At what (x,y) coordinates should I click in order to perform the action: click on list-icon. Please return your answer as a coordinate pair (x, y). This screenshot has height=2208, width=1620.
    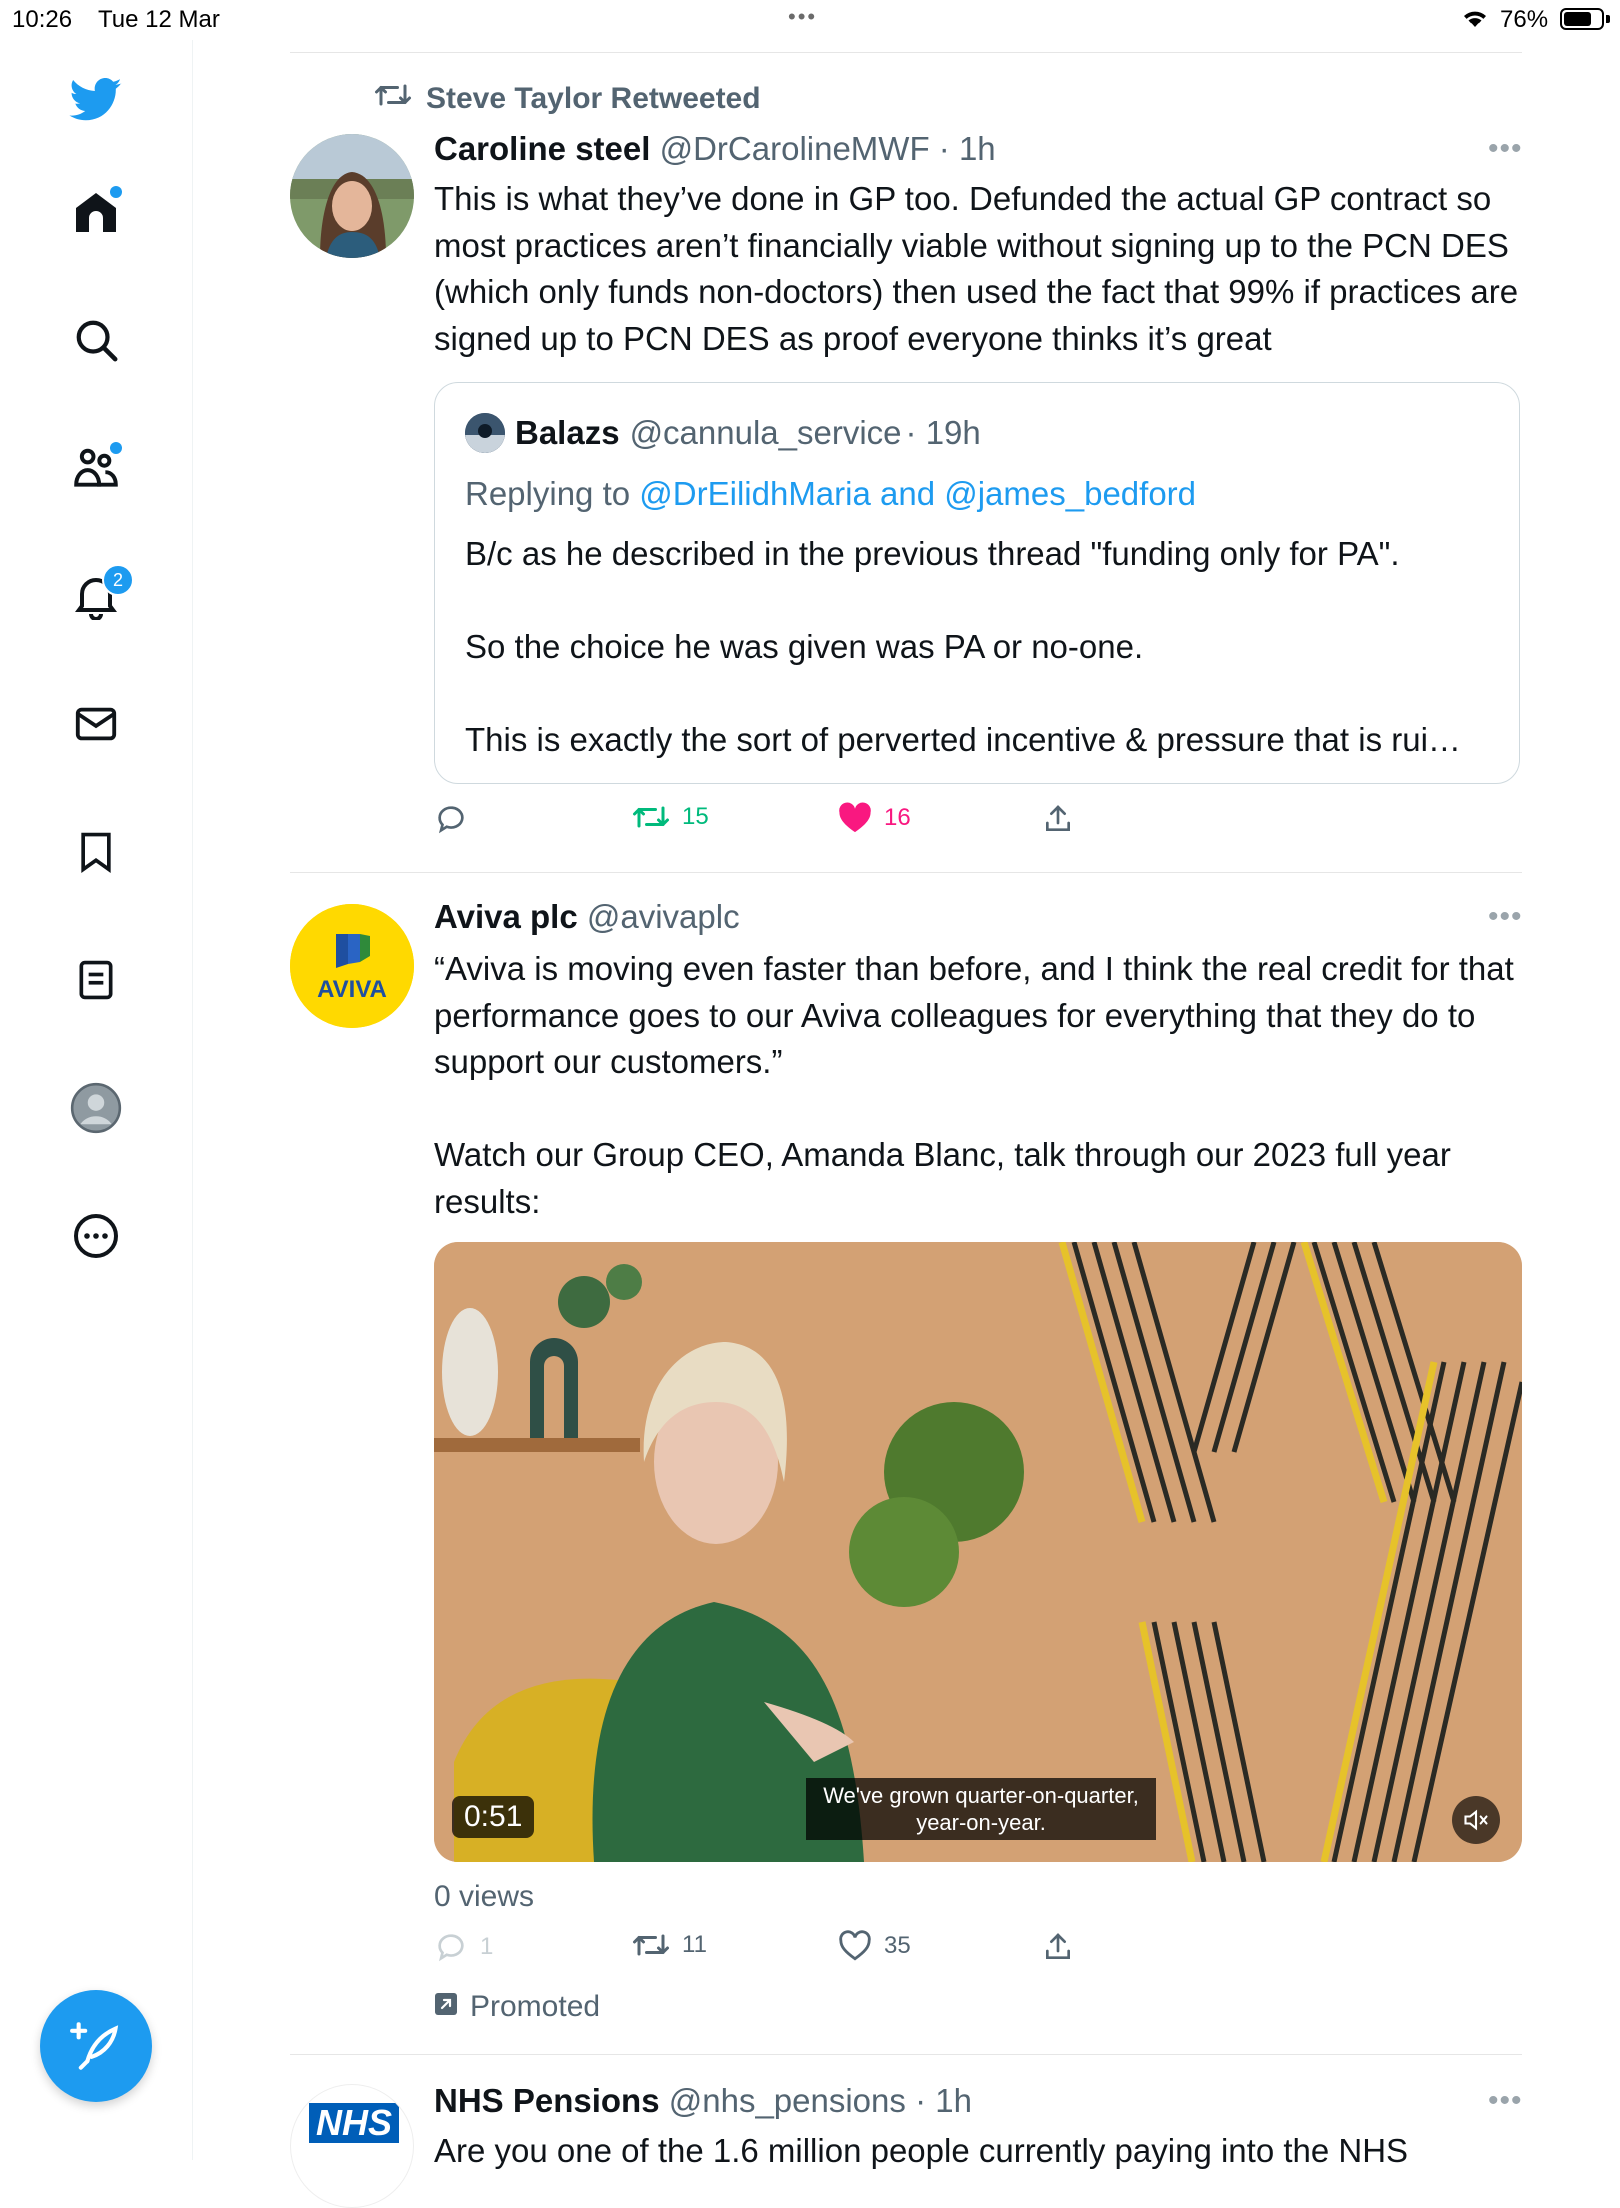
    Looking at the image, I should click on (96, 980).